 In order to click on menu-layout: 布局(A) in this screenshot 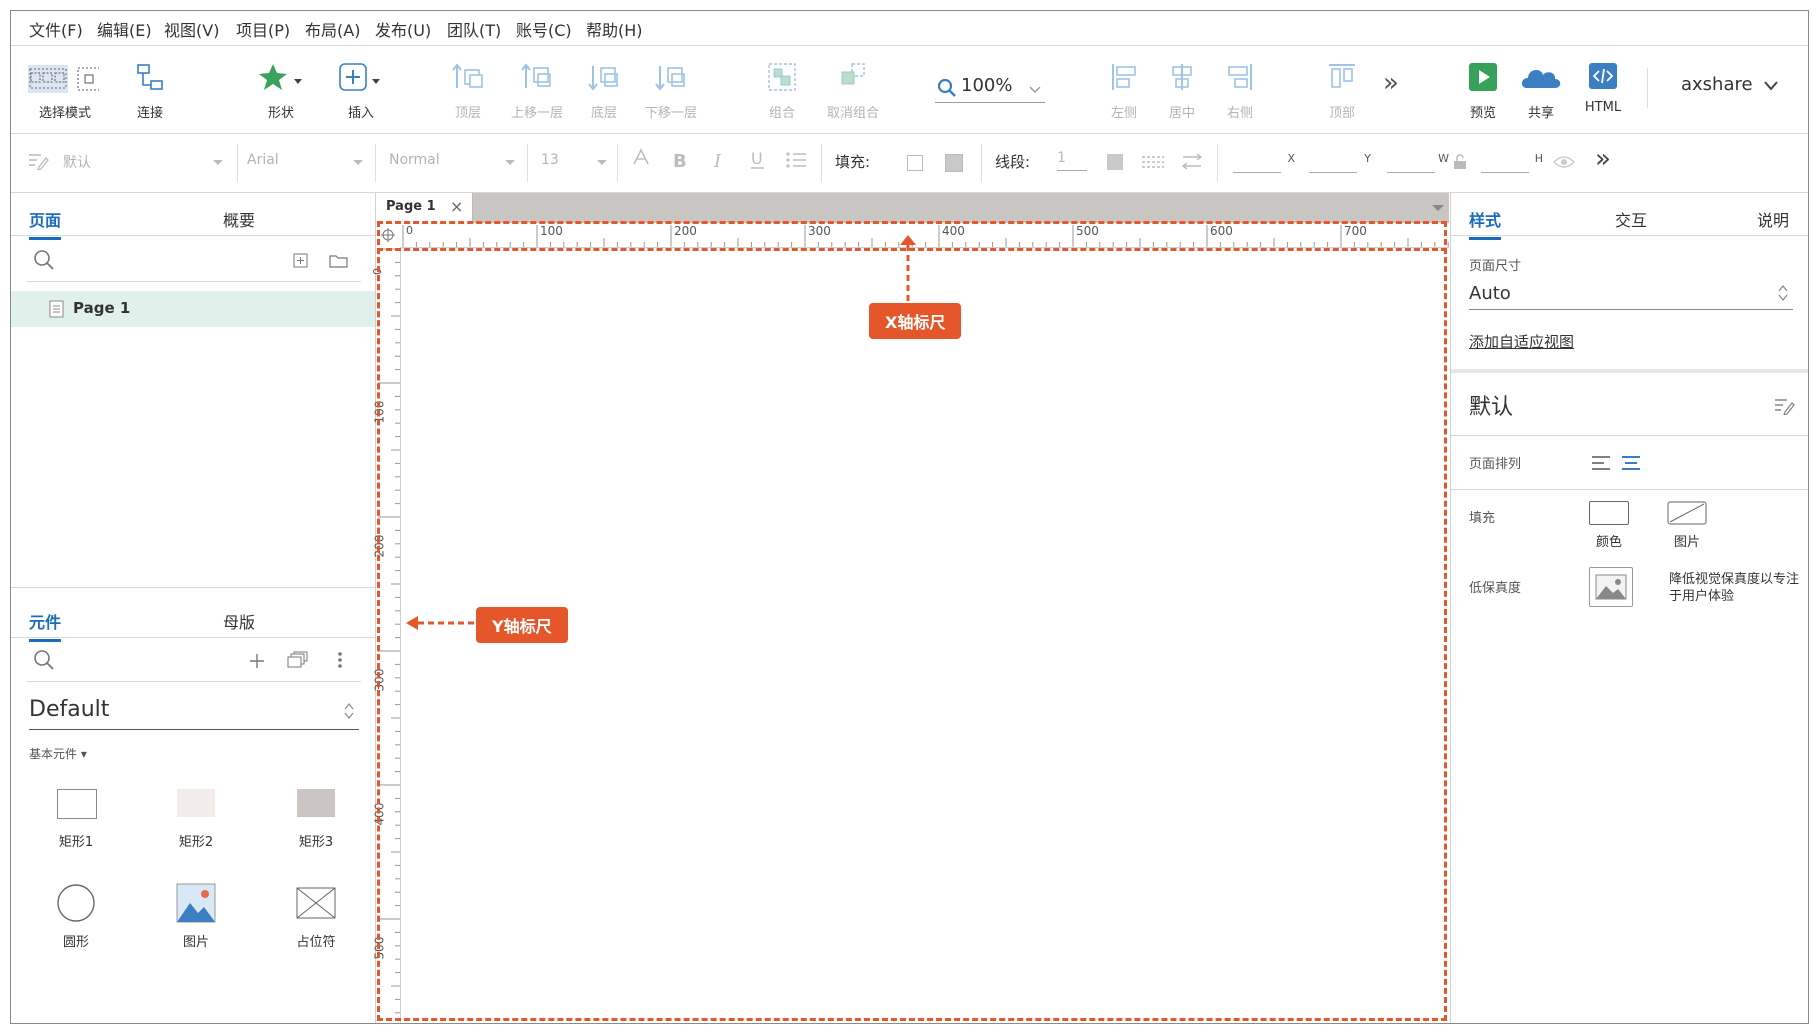, I will do `click(332, 29)`.